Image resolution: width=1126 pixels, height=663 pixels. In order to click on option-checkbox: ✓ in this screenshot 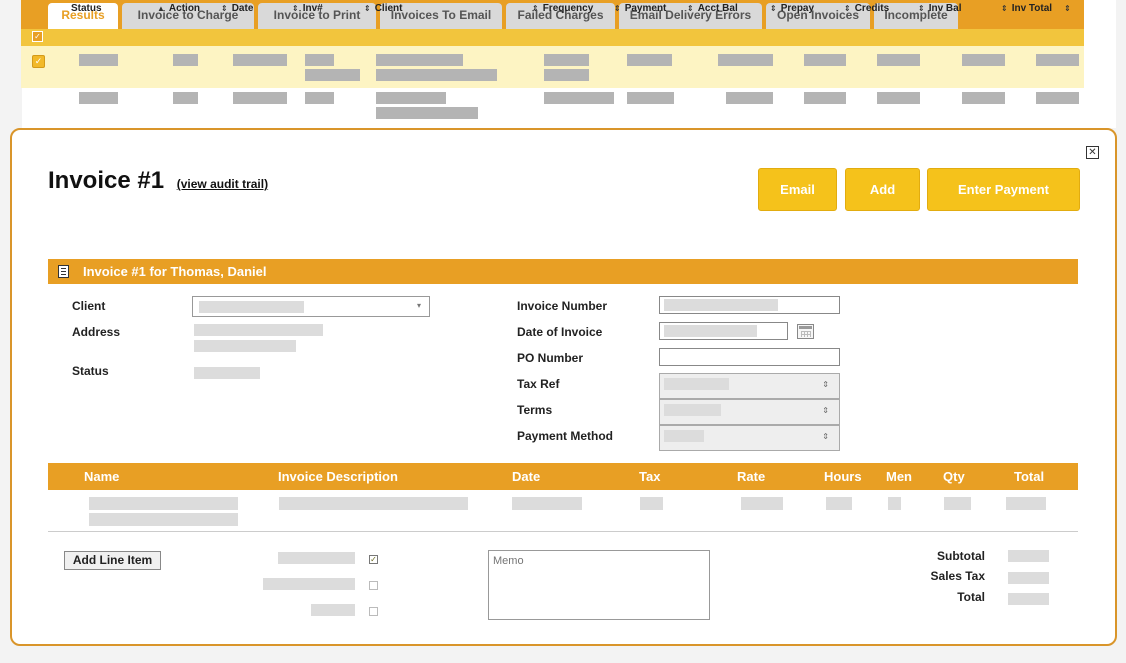, I will do `click(373, 559)`.